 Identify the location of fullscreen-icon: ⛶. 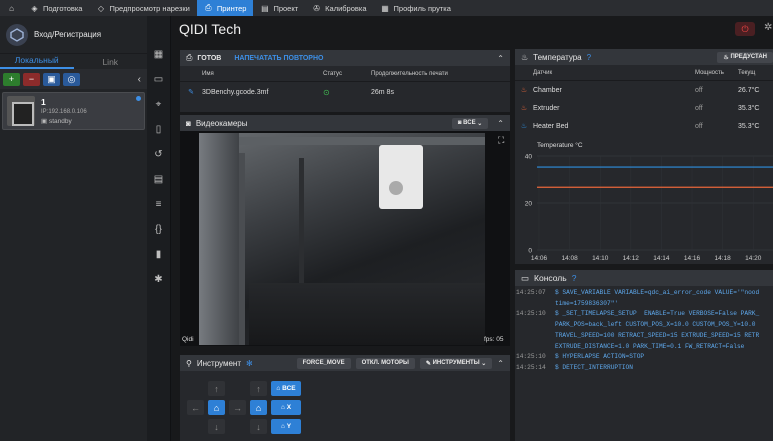
(501, 140).